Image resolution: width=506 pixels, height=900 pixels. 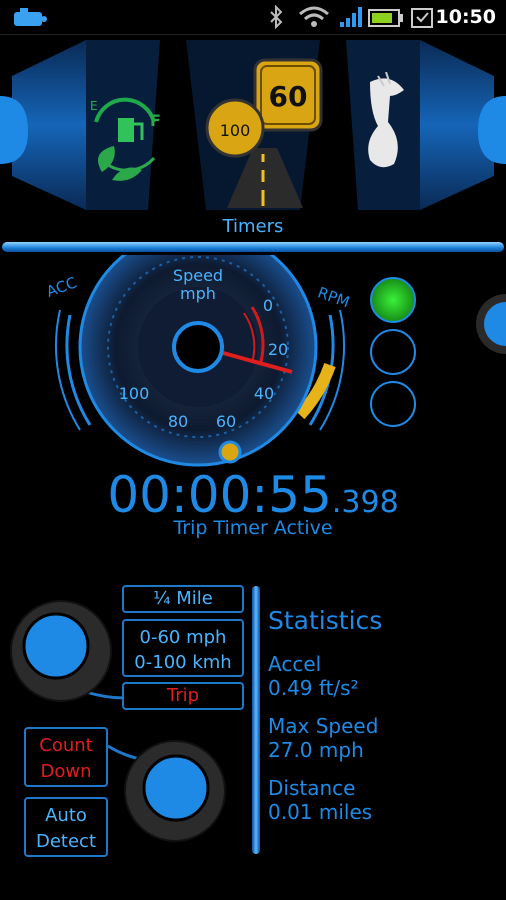 What do you see at coordinates (320, 812) in the screenshot?
I see `distance-value: 0.01 miles` at bounding box center [320, 812].